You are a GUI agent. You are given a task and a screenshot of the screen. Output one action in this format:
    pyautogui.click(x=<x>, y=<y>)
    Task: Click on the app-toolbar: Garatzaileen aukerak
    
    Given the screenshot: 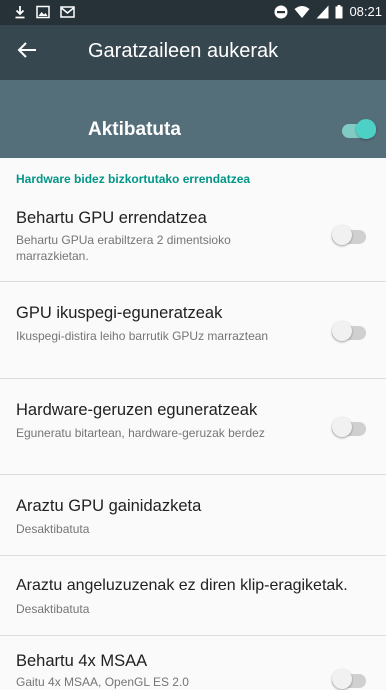 What is the action you would take?
    pyautogui.click(x=193, y=52)
    